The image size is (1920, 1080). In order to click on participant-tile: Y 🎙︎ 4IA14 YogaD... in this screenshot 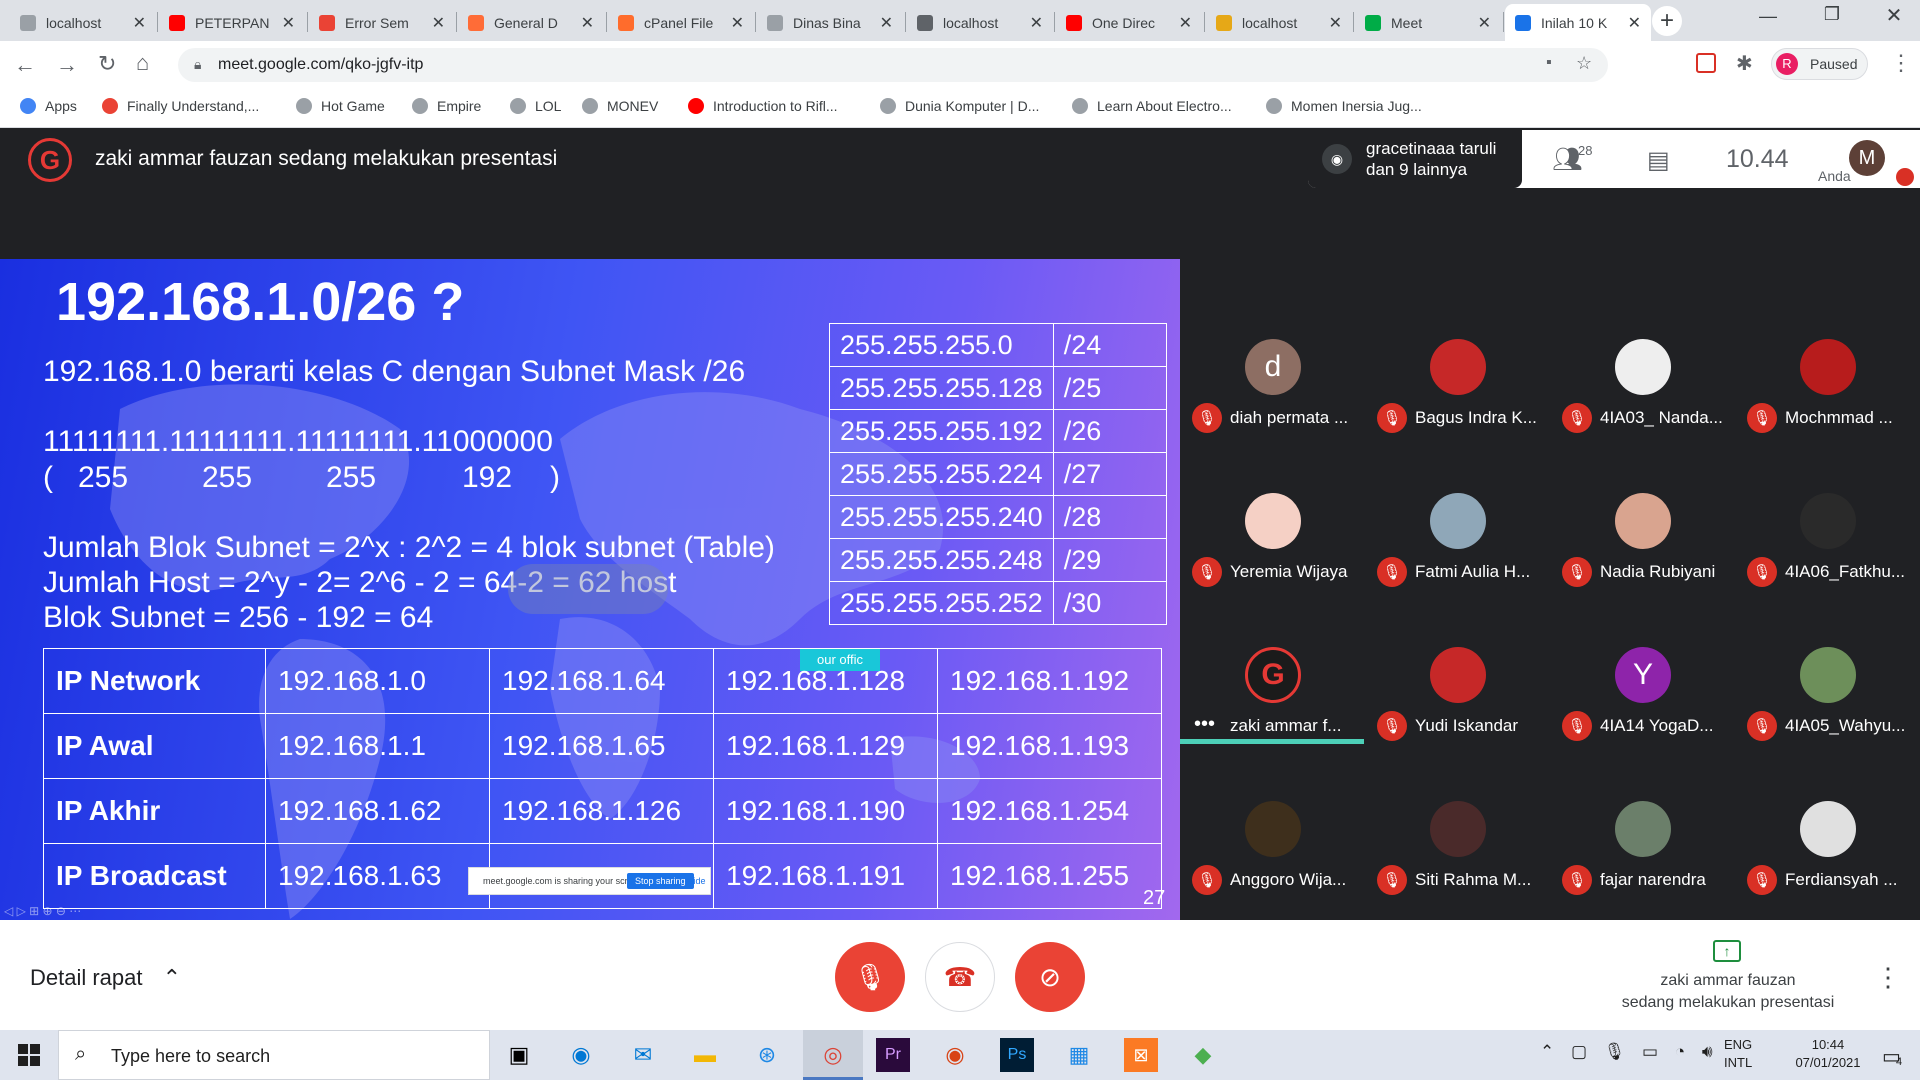, I will do `click(1642, 708)`.